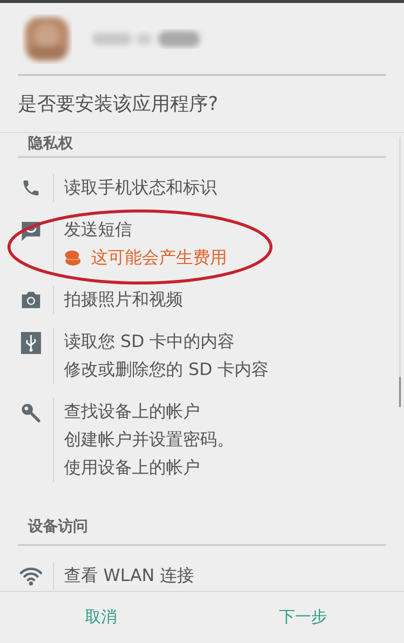  I want to click on wifi-icon, so click(30, 576).